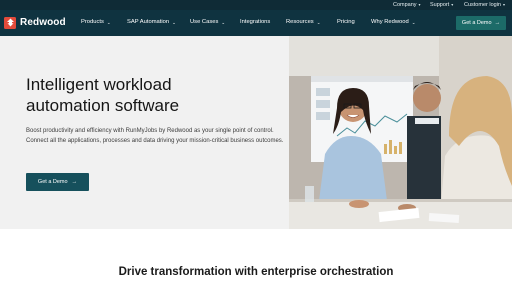 Image resolution: width=512 pixels, height=284 pixels. Describe the element at coordinates (99, 84) in the screenshot. I see `hero-title-line-1: Intelligent workload` at that location.